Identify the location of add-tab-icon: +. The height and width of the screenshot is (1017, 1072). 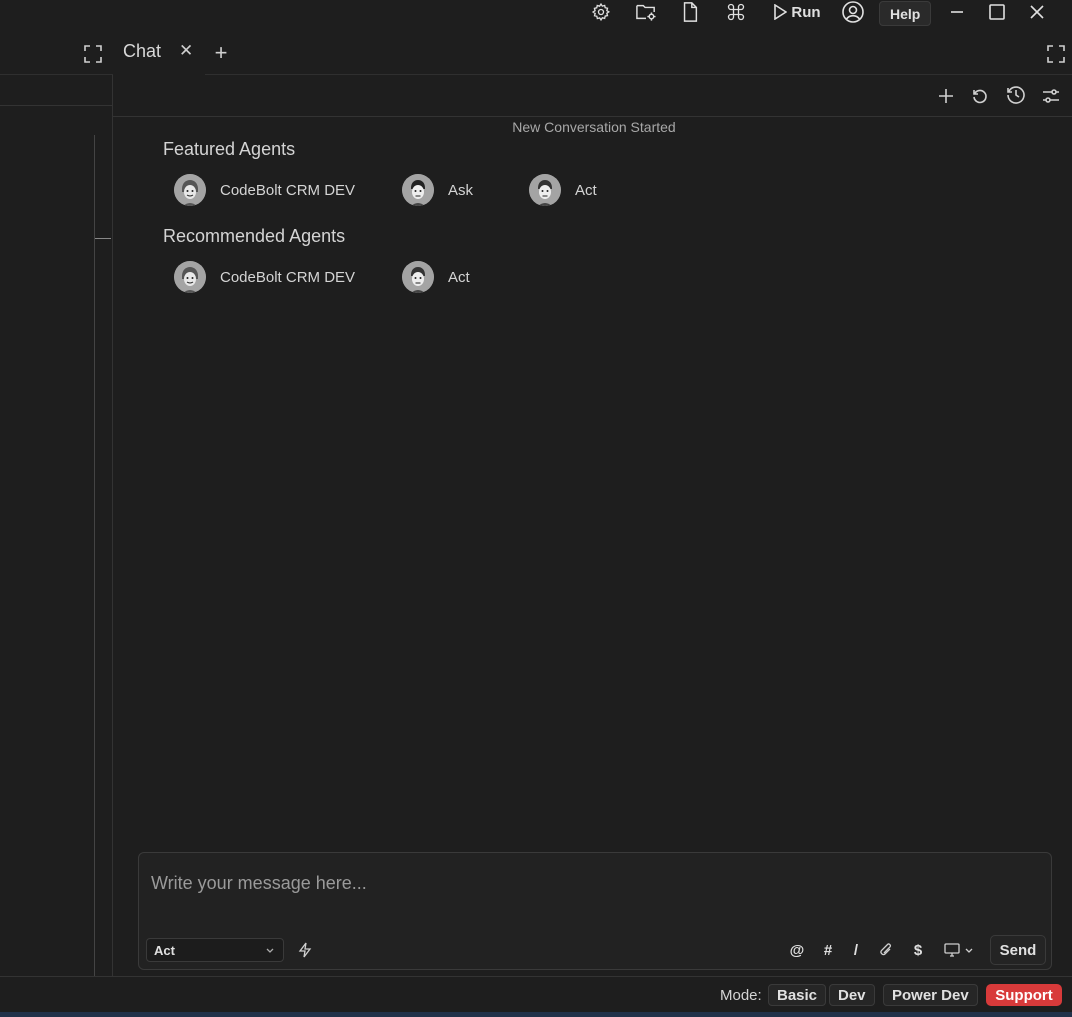
(221, 52).